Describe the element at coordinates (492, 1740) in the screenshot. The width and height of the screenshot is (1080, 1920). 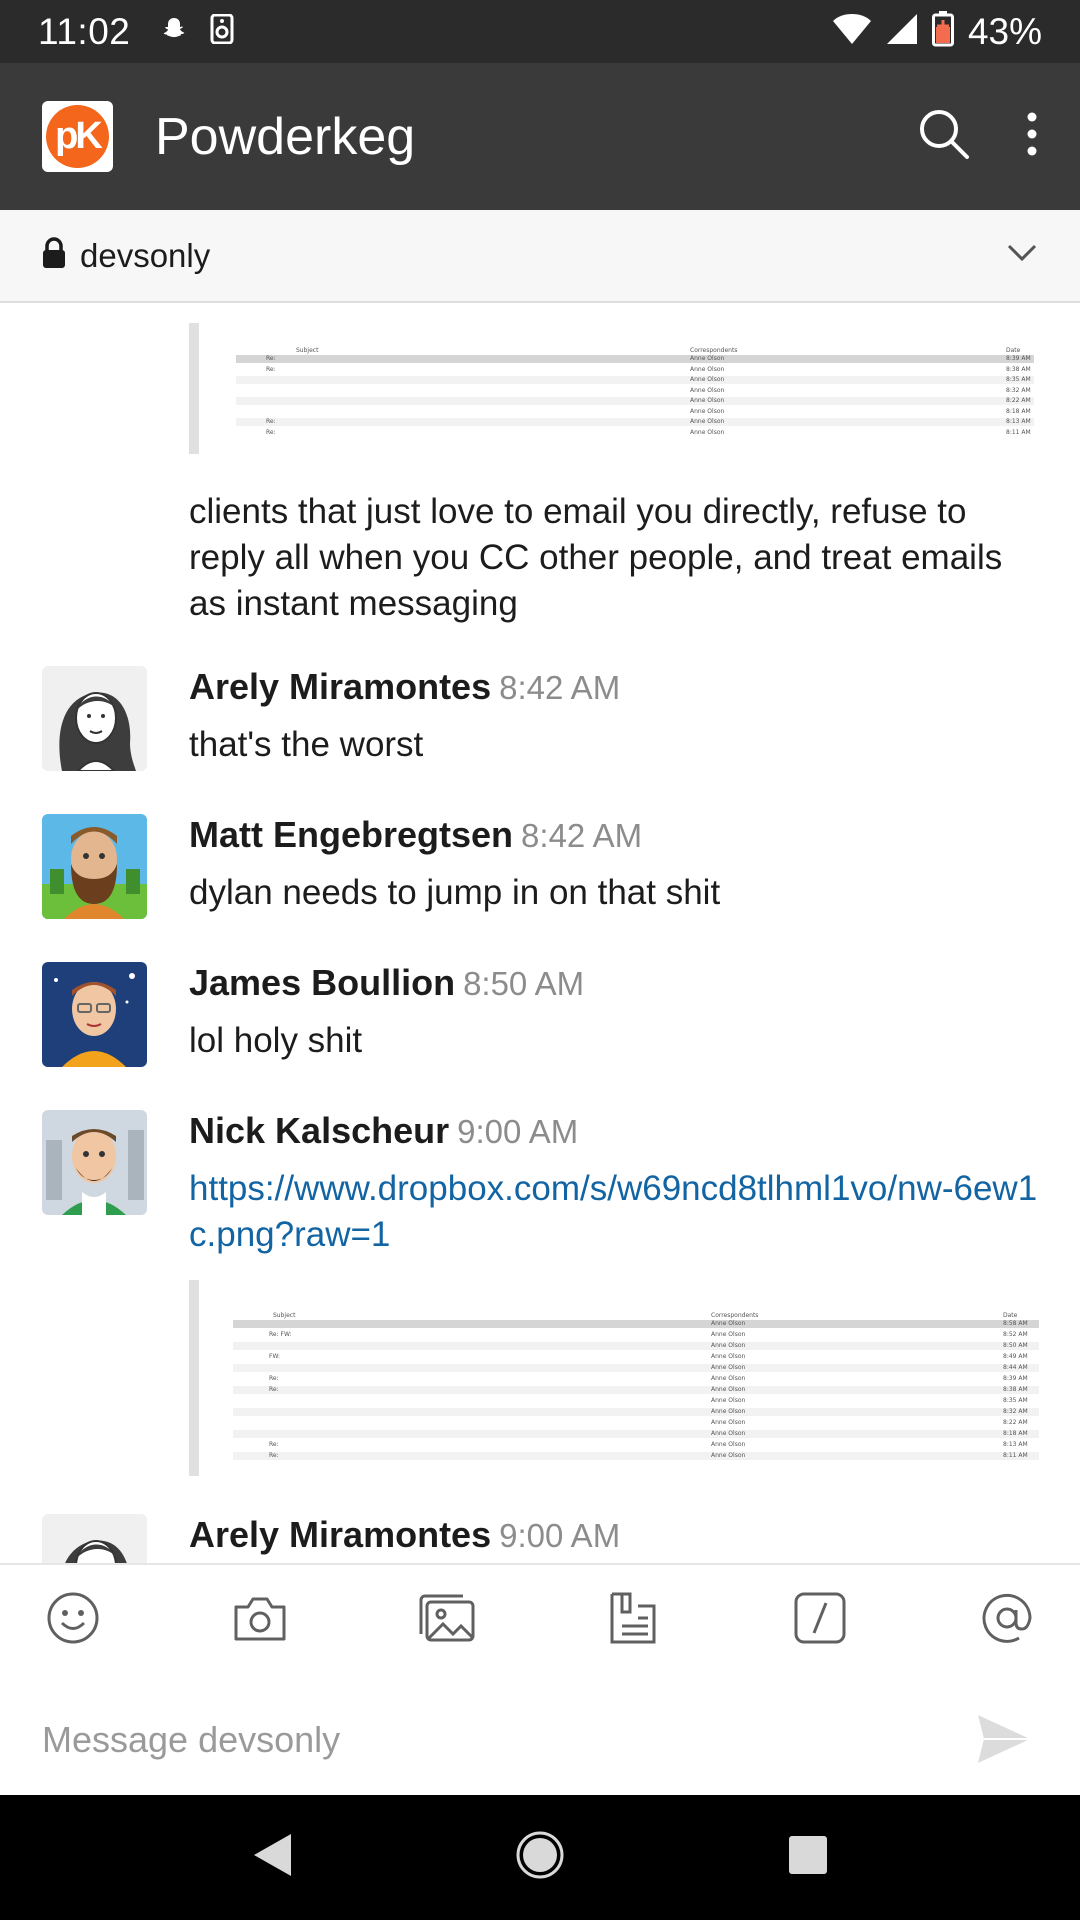
I see `message-input` at that location.